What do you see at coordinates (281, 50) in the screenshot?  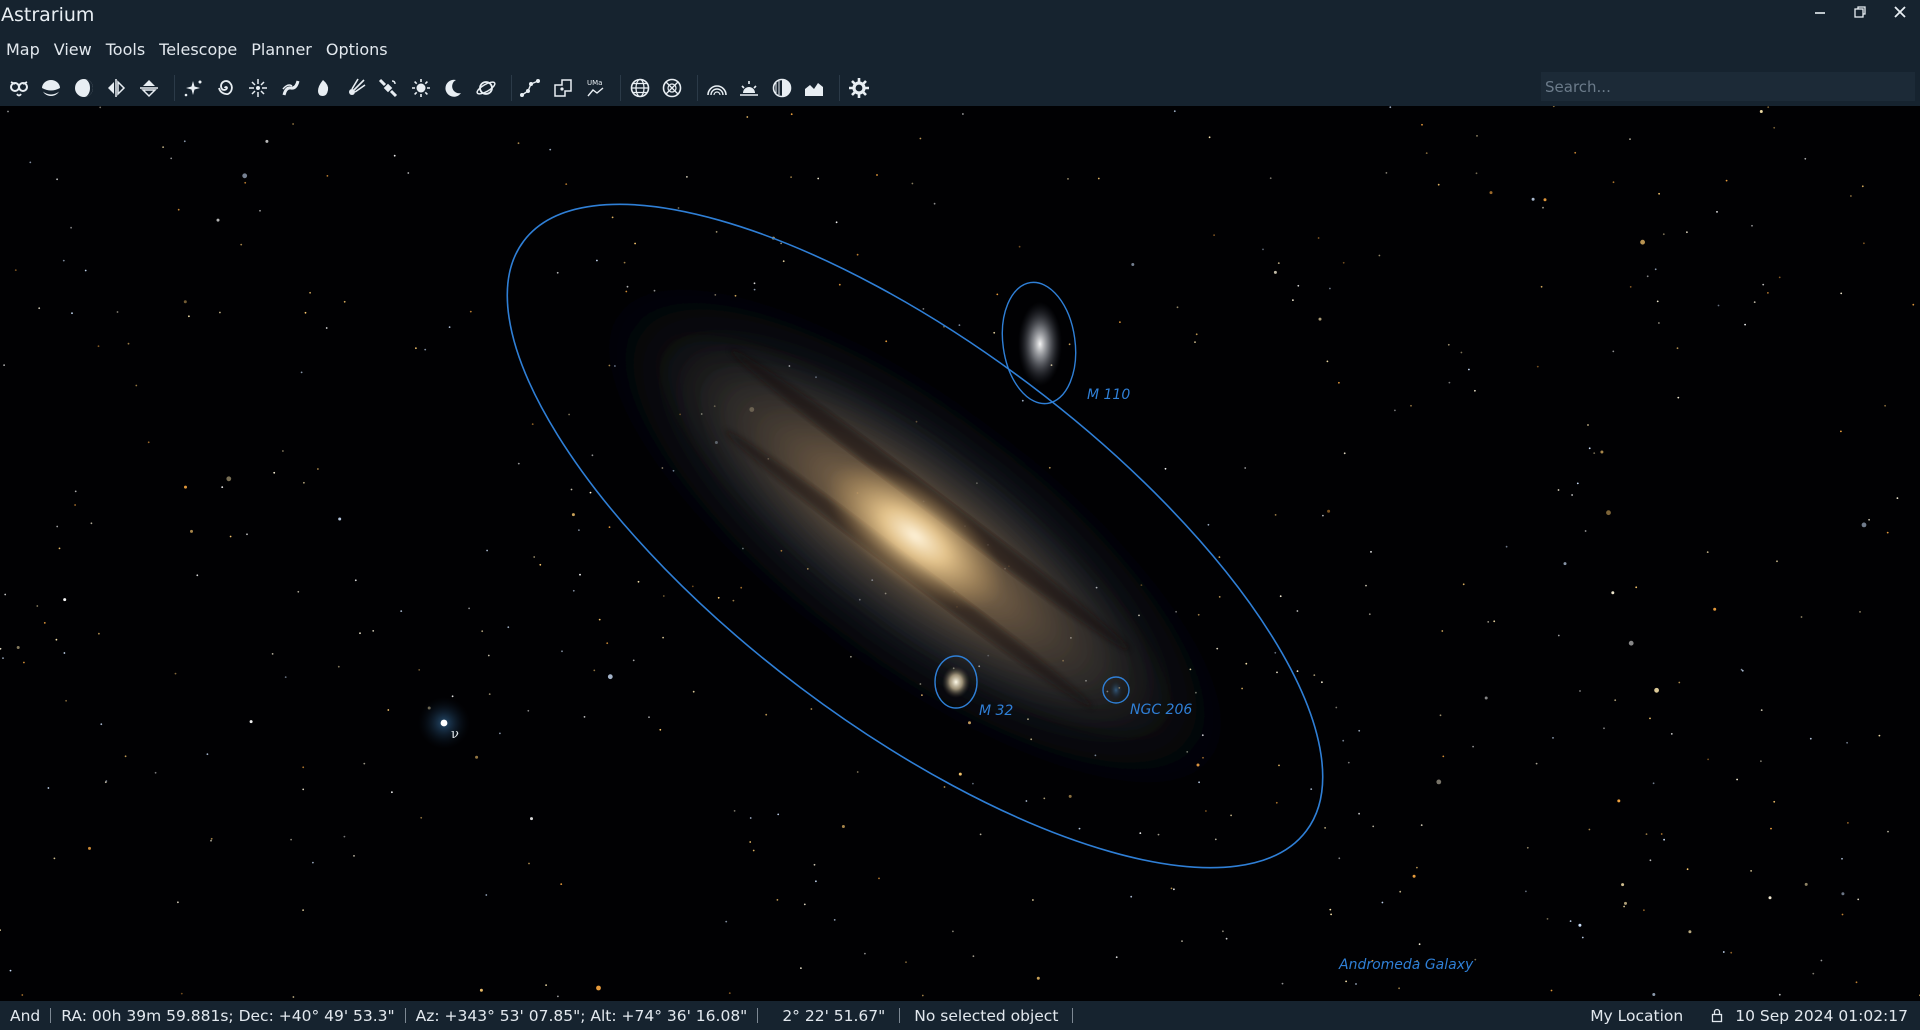 I see `menu-planner: Planner` at bounding box center [281, 50].